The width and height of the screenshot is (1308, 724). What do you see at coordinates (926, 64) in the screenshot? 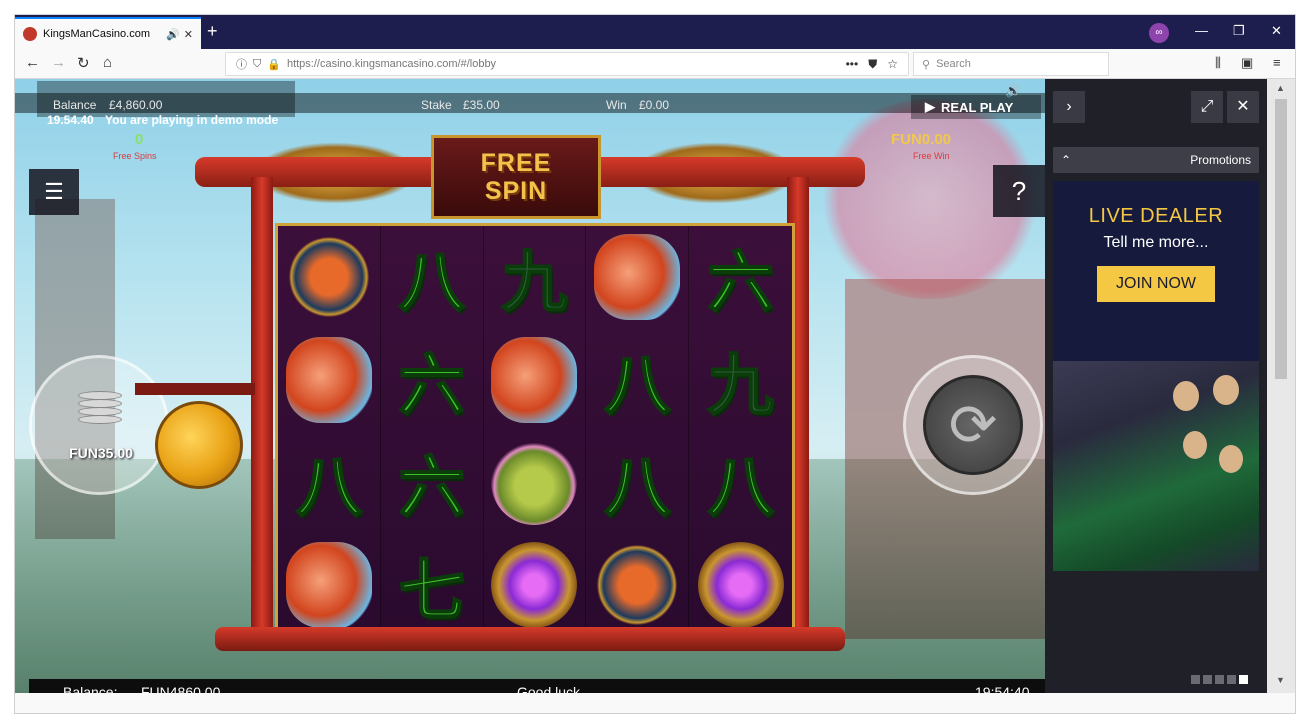
I see `search-icon: ⚲` at bounding box center [926, 64].